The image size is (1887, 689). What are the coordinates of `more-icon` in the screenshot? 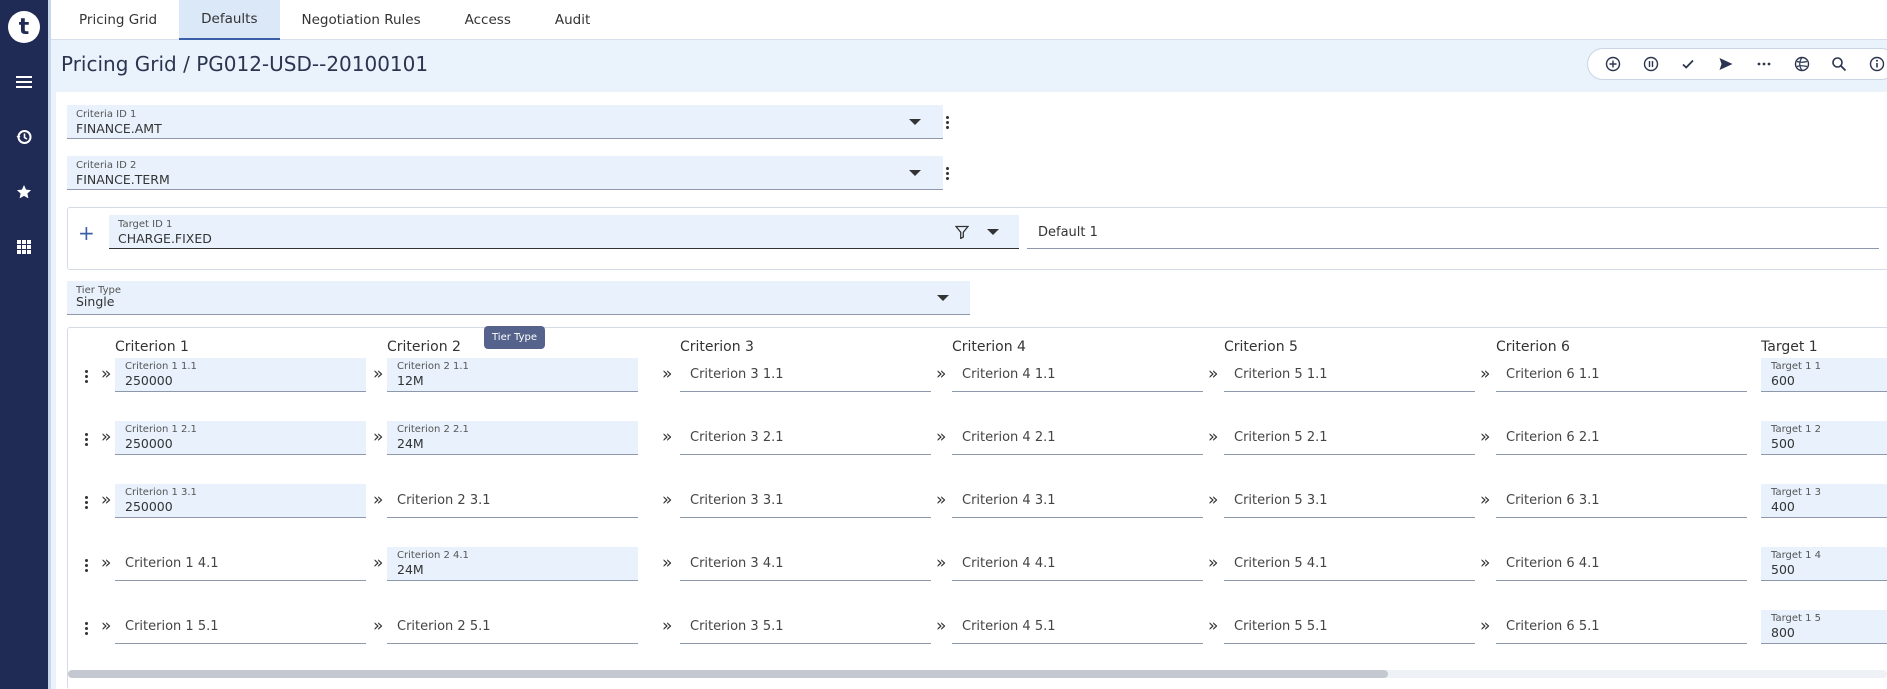 It's located at (1764, 64).